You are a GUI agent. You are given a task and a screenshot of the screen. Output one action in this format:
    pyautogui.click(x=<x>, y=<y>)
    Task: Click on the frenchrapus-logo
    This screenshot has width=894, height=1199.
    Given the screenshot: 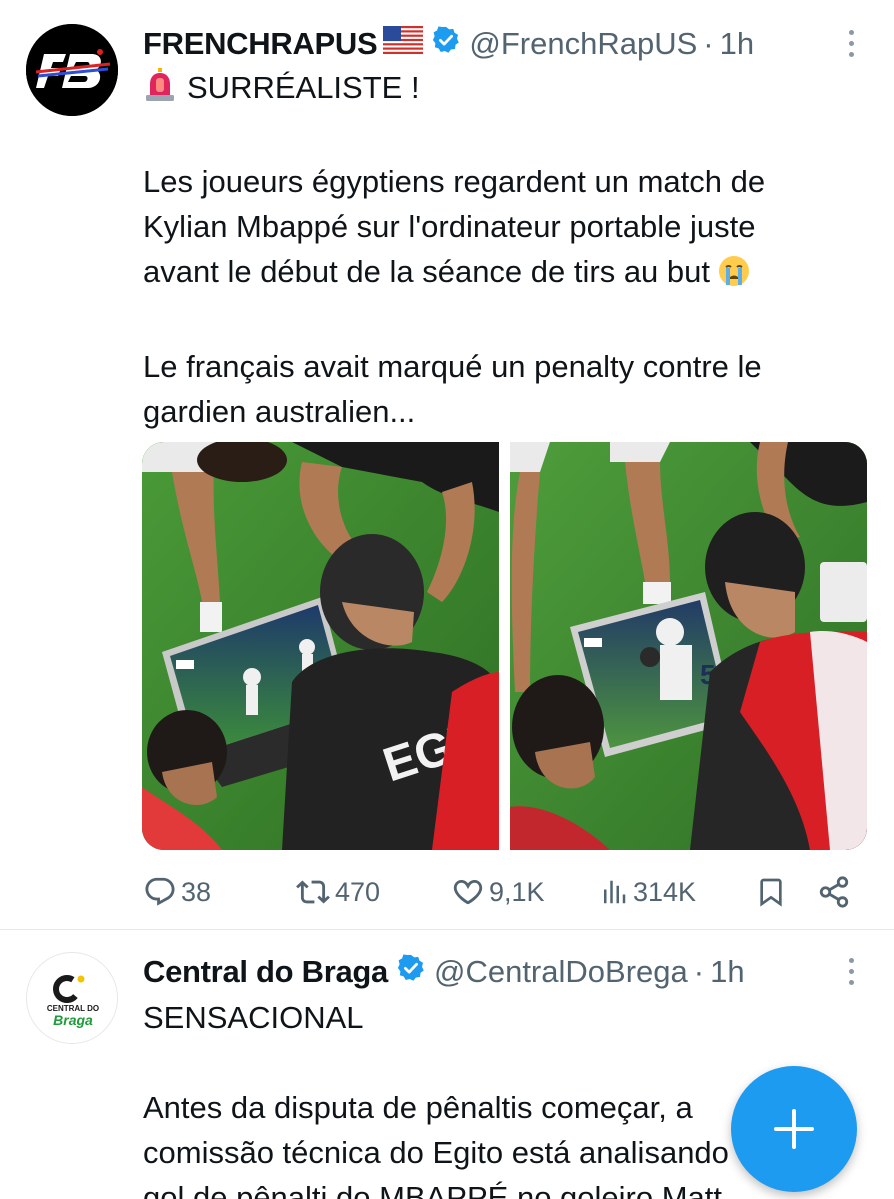 What is the action you would take?
    pyautogui.click(x=72, y=70)
    